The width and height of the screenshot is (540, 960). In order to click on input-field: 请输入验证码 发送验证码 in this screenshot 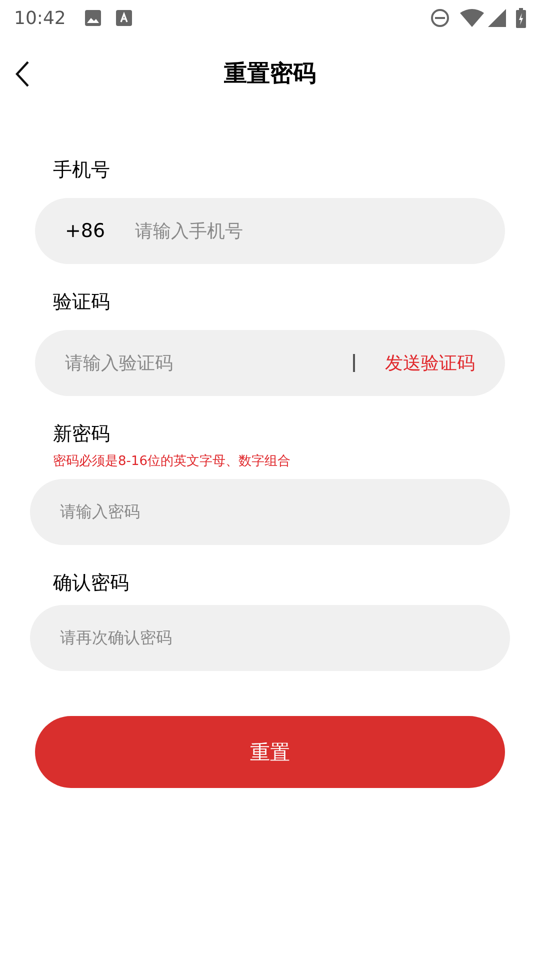, I will do `click(270, 363)`.